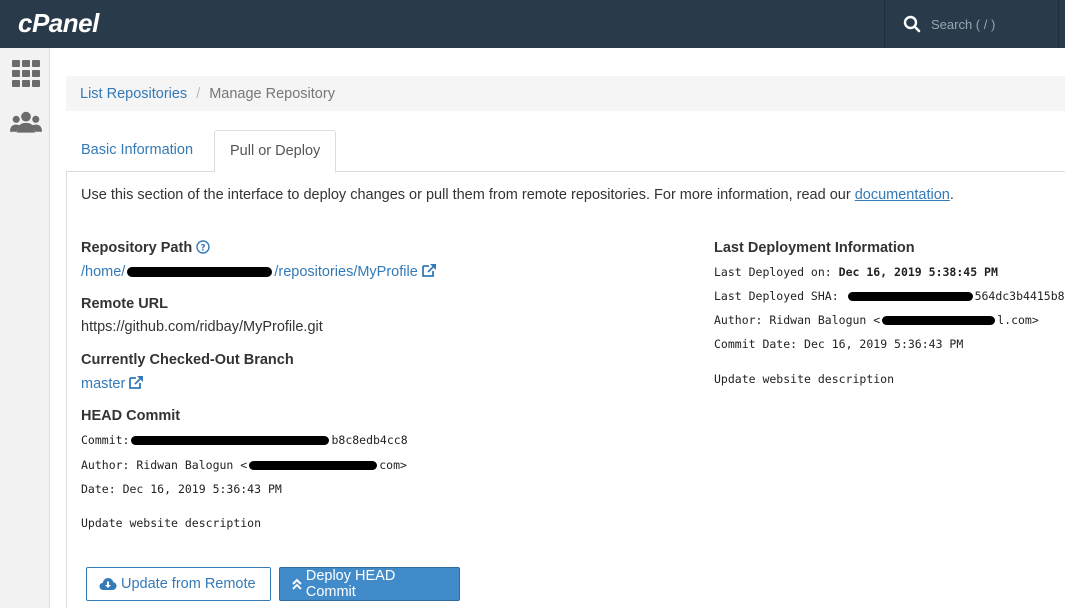  What do you see at coordinates (814, 248) in the screenshot?
I see `last-deployment-title: Last Deployment Information` at bounding box center [814, 248].